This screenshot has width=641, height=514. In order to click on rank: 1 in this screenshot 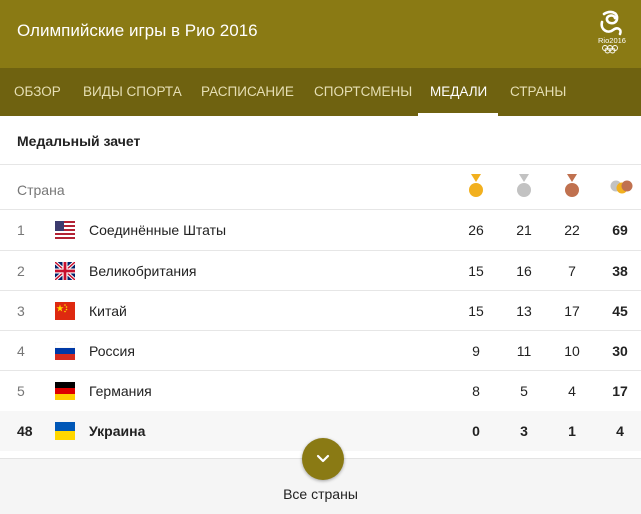, I will do `click(21, 230)`.